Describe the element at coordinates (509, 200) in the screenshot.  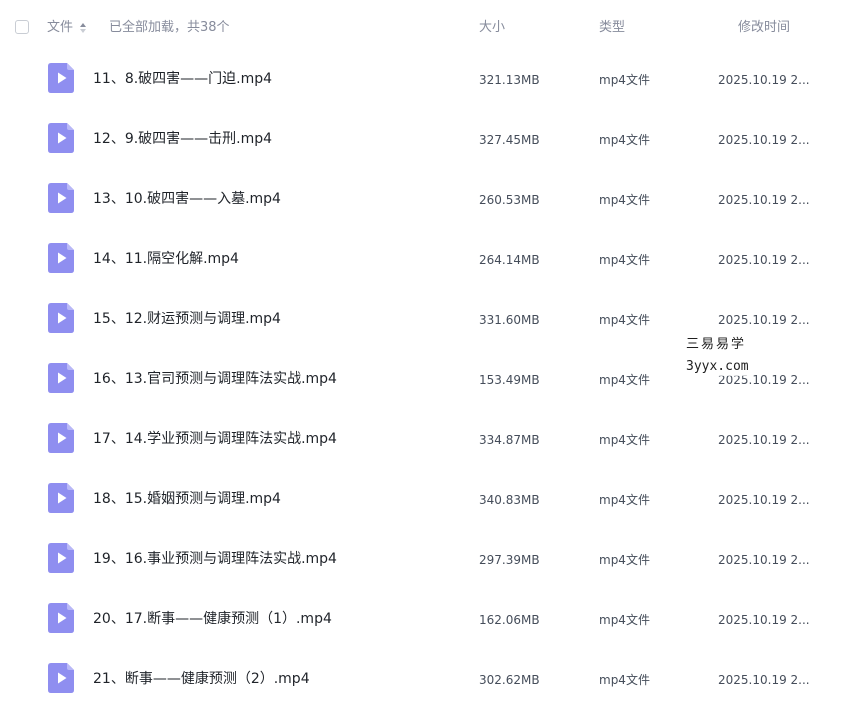
I see `file-size: 260.53MB` at that location.